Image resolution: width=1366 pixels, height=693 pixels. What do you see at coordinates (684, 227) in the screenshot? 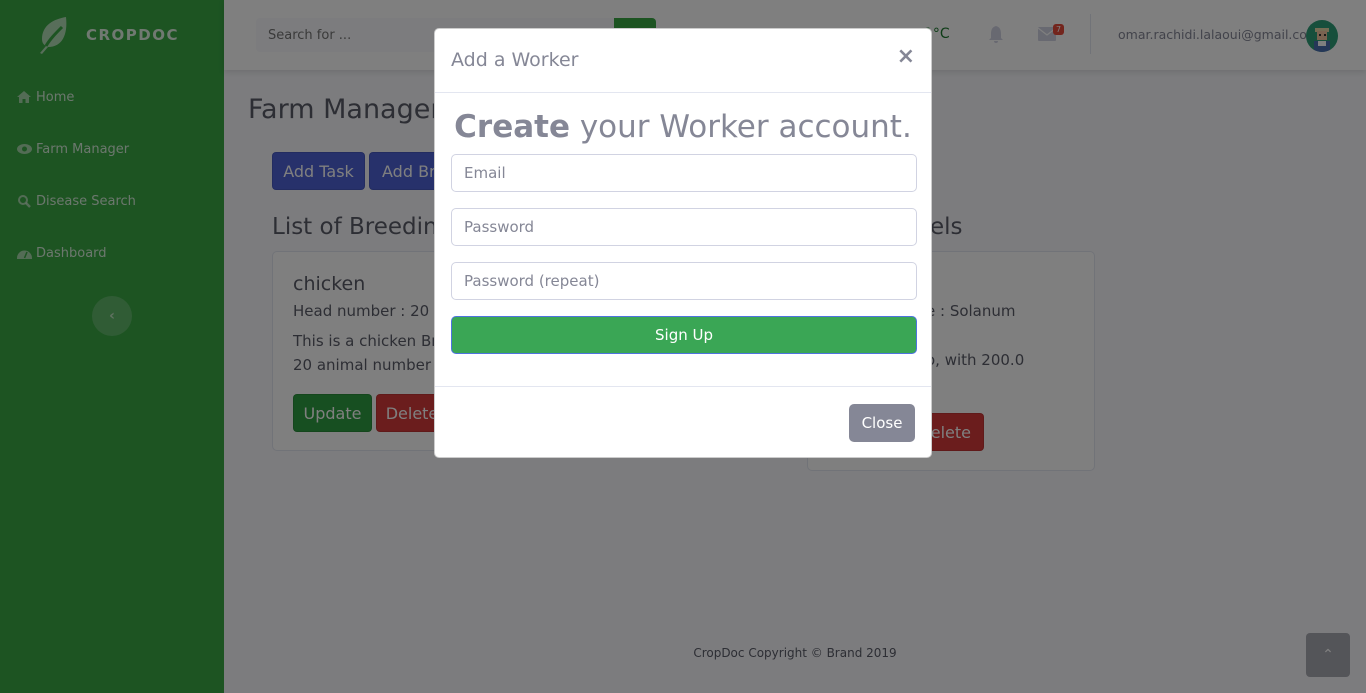
I see `password-field` at bounding box center [684, 227].